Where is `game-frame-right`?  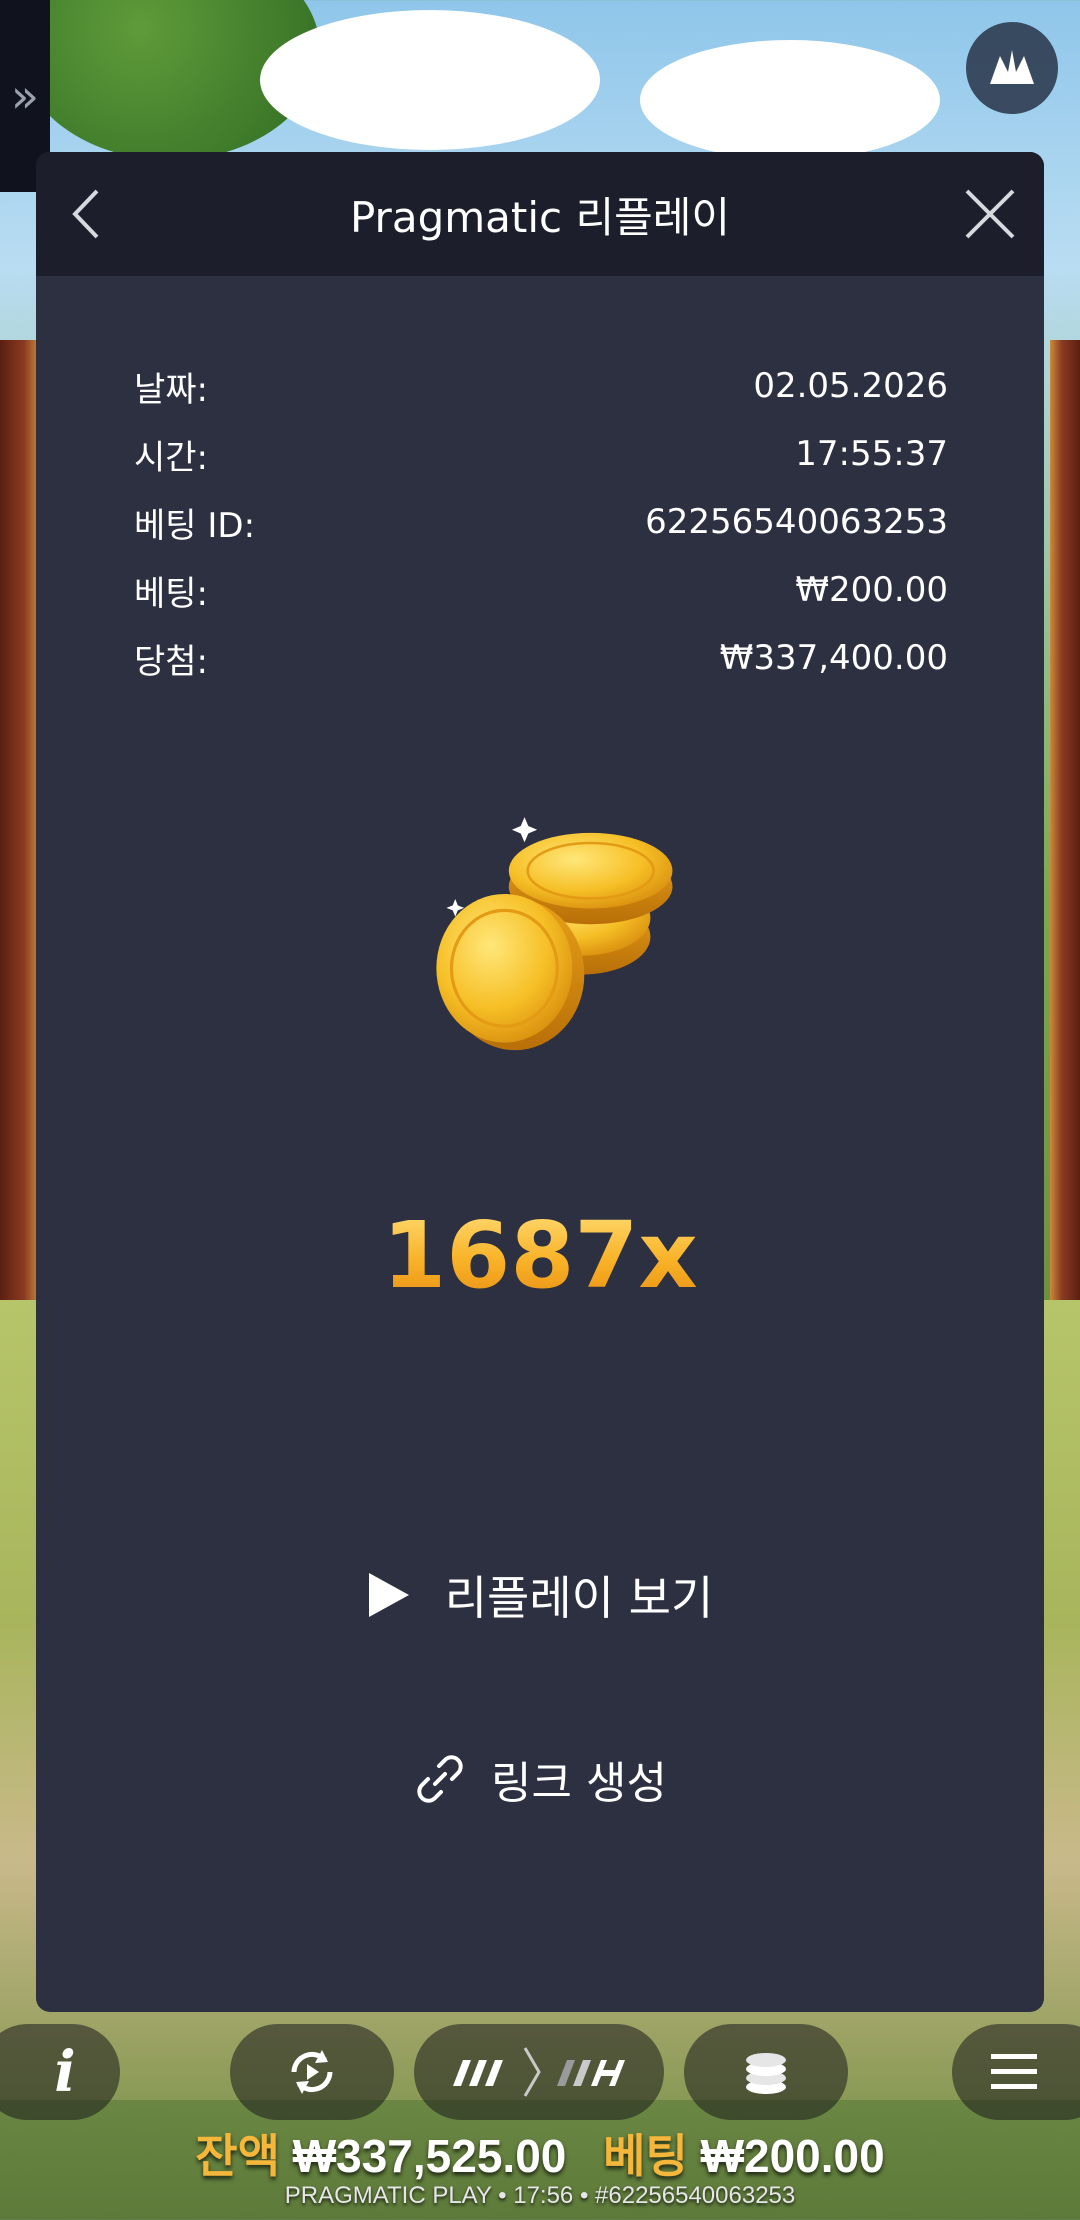
game-frame-right is located at coordinates (1065, 840).